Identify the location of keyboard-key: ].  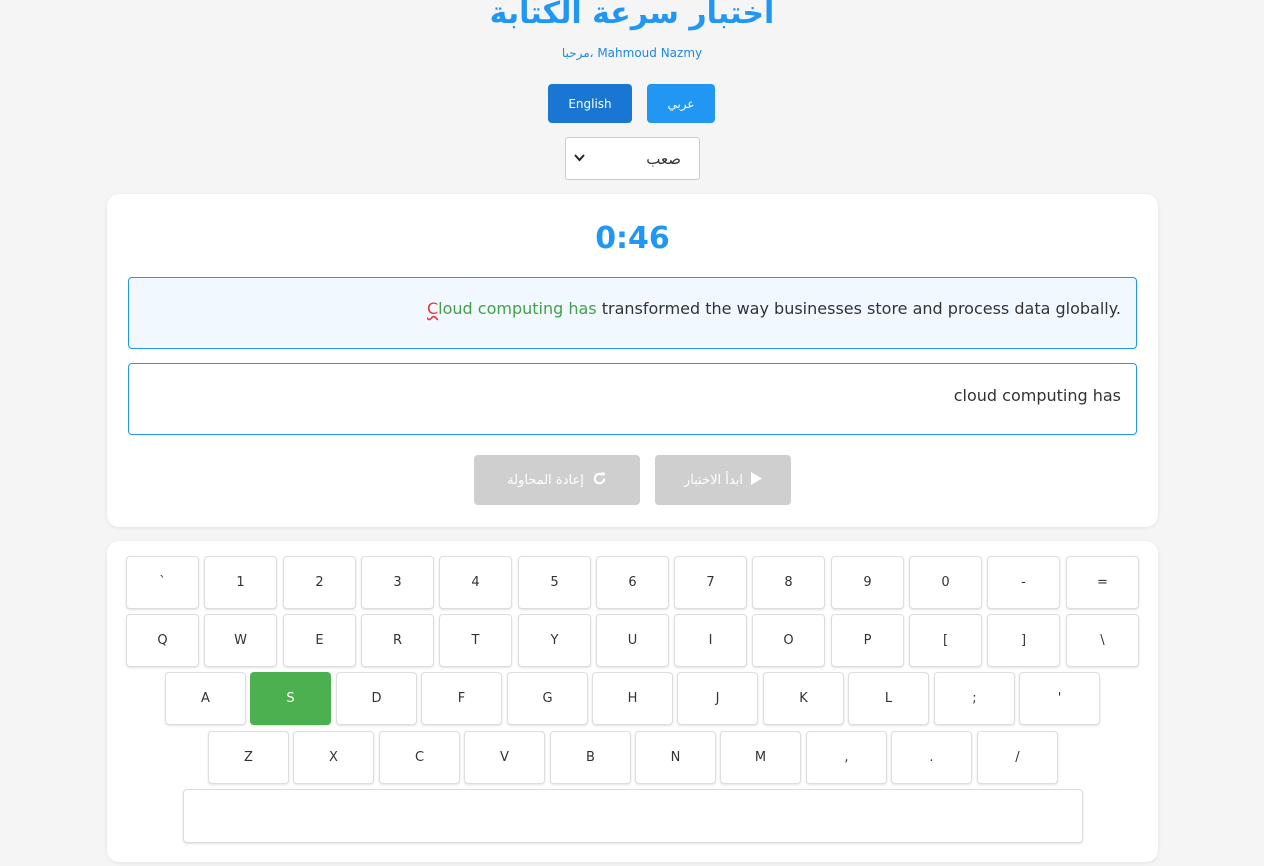
(1023, 640).